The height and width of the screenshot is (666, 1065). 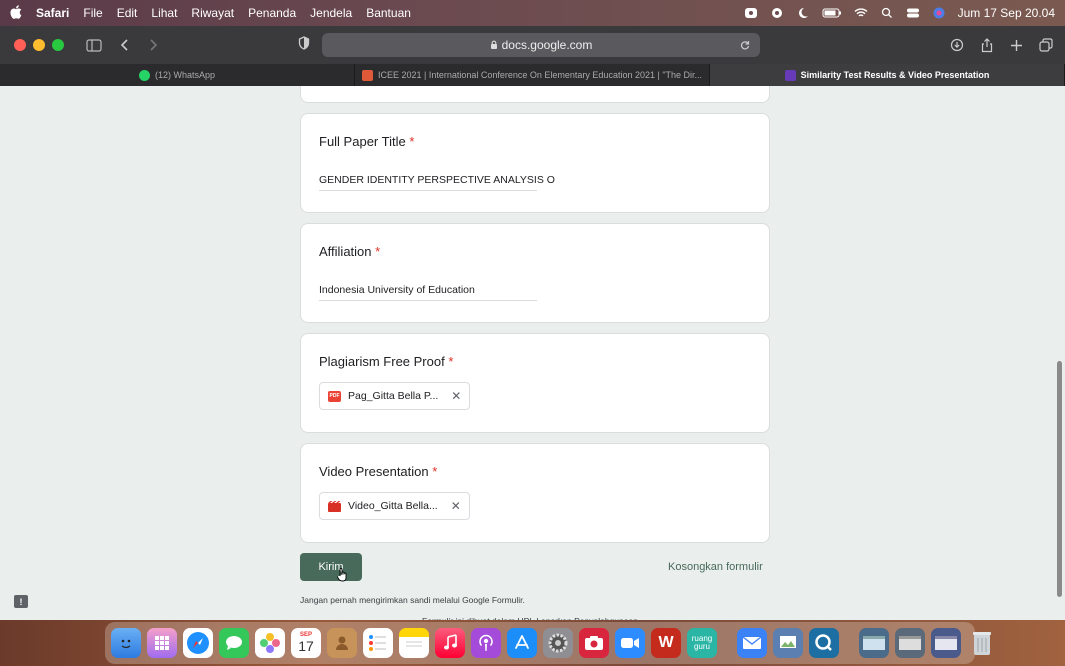 I want to click on tab-whatsapp: (12) WhatsApp, so click(x=177, y=75).